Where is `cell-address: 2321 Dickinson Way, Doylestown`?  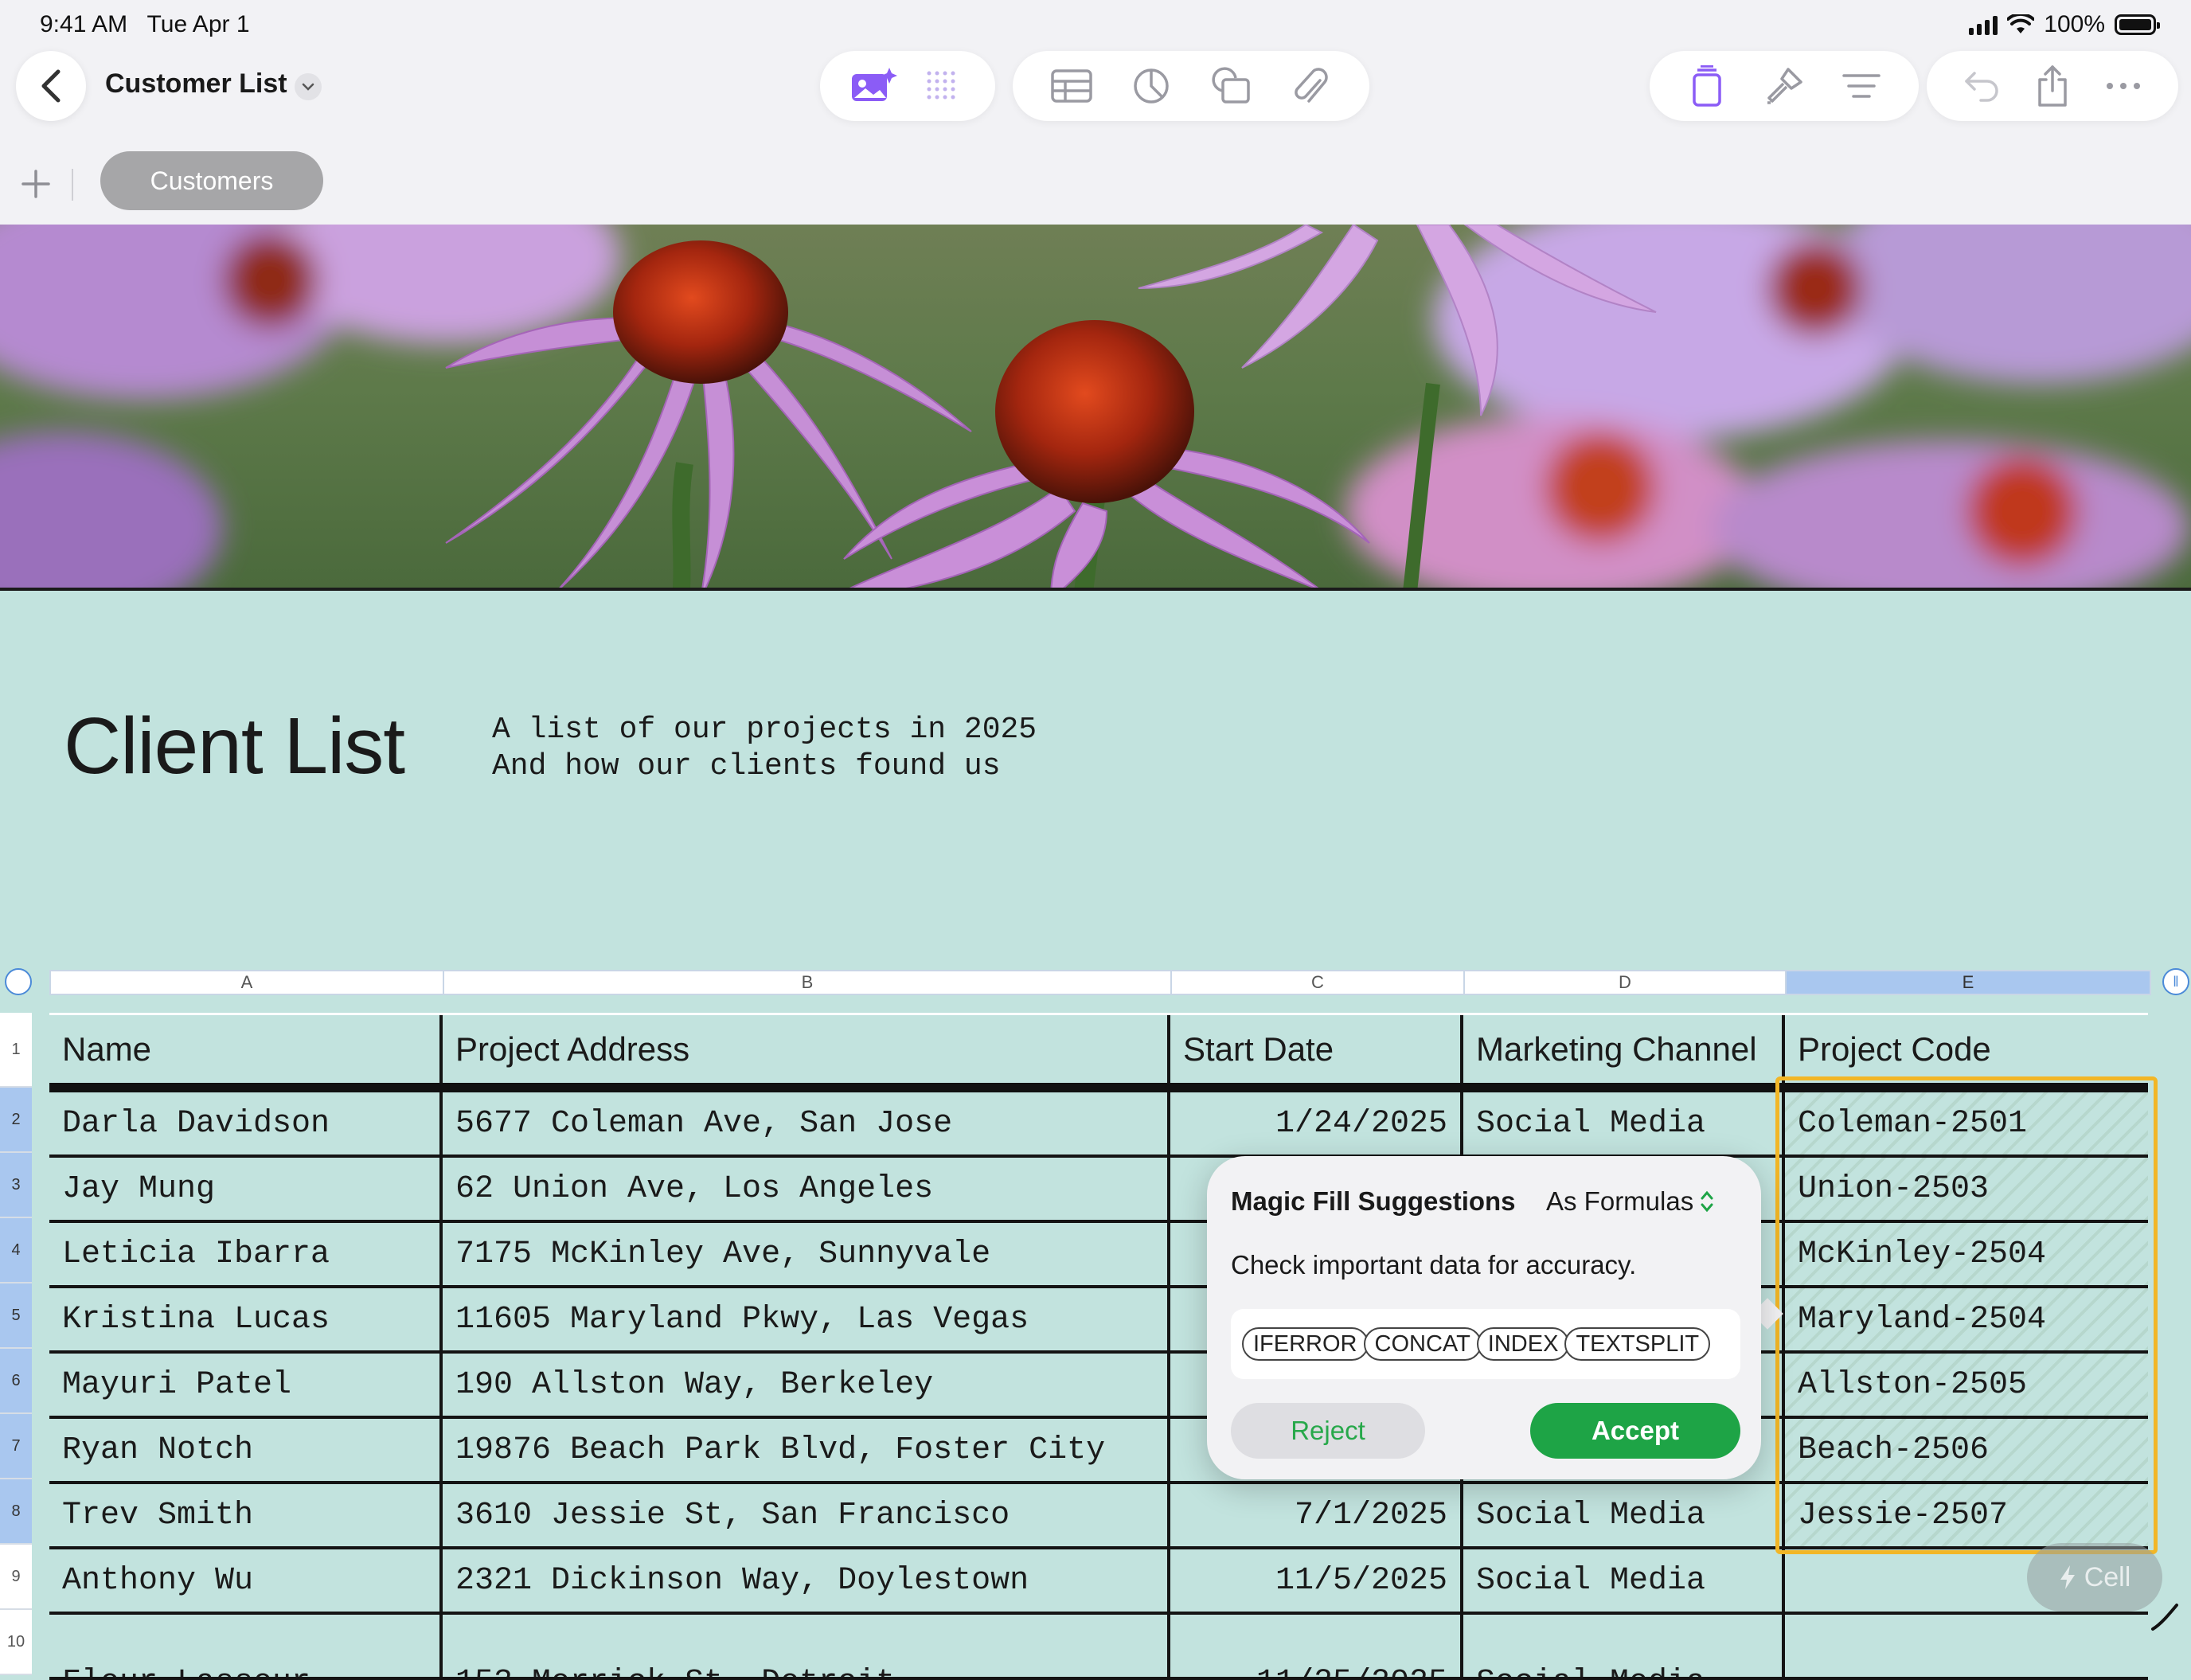
cell-address: 2321 Dickinson Way, Doylestown is located at coordinates (806, 1582).